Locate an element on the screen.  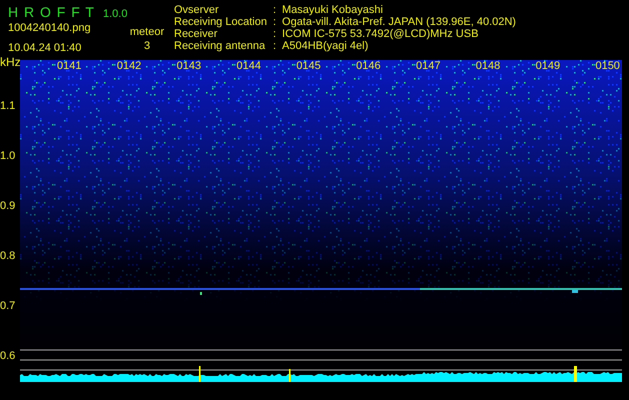
axis-label: 1.0 is located at coordinates (8, 157).